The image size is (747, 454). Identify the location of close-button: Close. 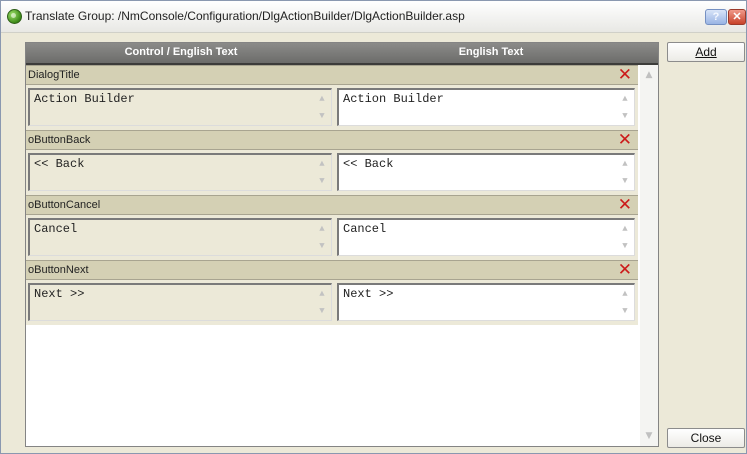
(706, 438).